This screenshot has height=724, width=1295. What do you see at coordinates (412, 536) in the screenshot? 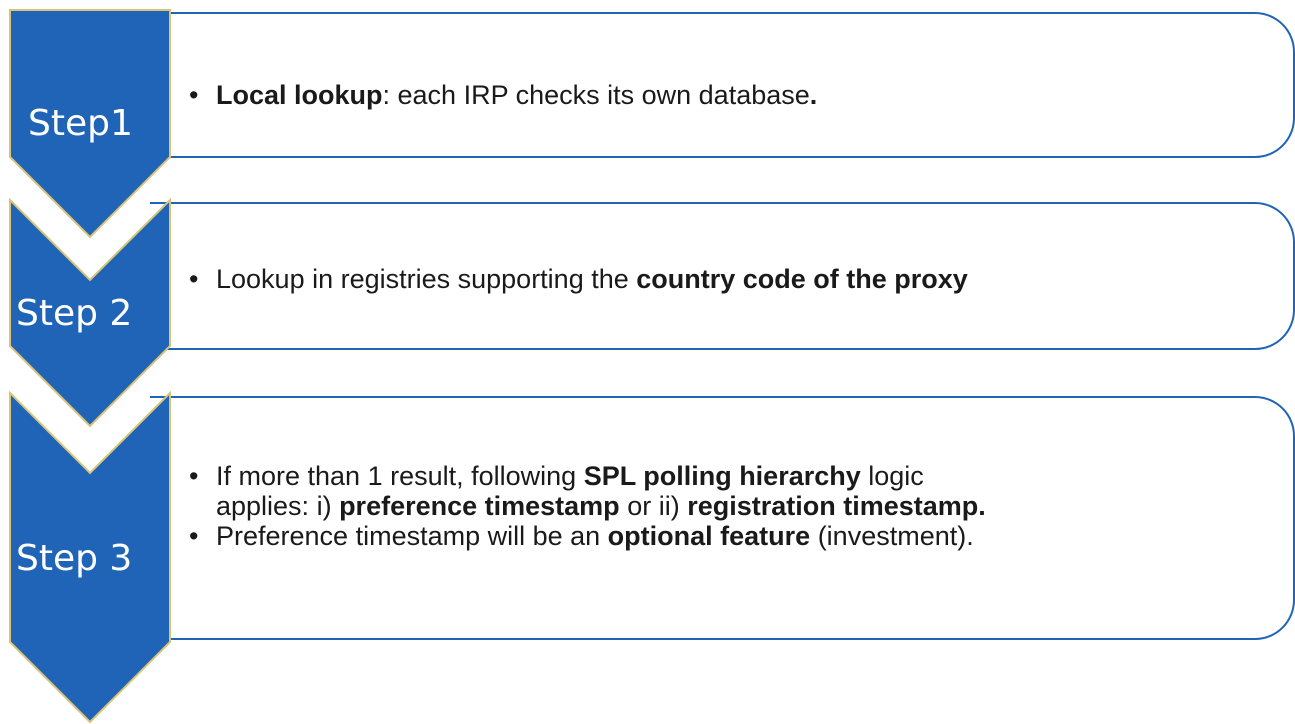
I see `bullet-text-segment: Preference timestamp will be an` at bounding box center [412, 536].